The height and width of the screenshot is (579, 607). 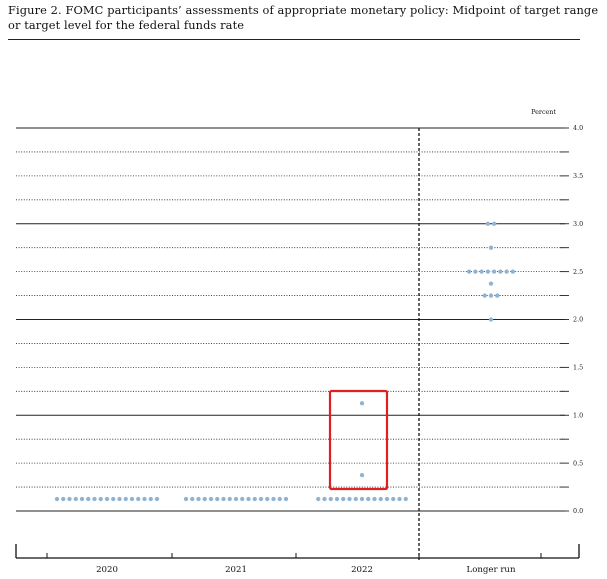 I want to click on y-tick-labels: 0.0 0.5 1.0 1.5 2.0 2.5 3.0 3.5 4.0, so click(x=578, y=319).